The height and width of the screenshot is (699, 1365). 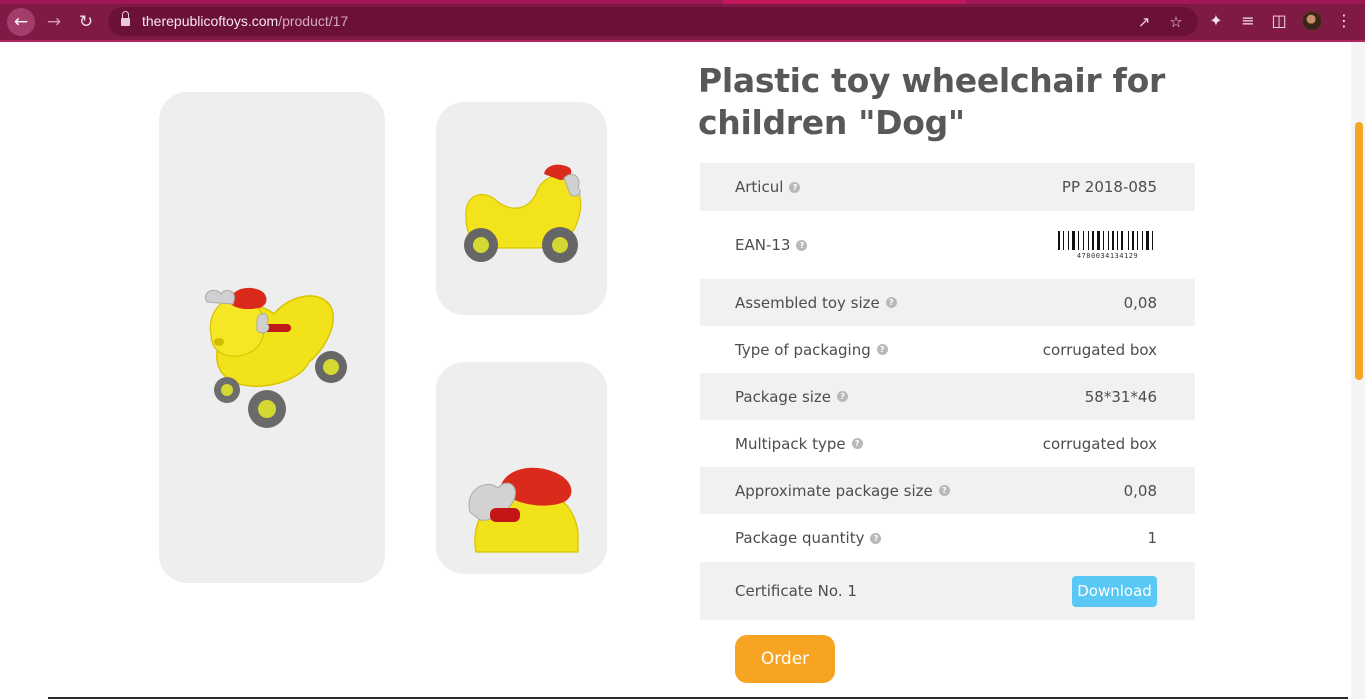 I want to click on ean-barcode: 4780034134129, so click(x=1107, y=245).